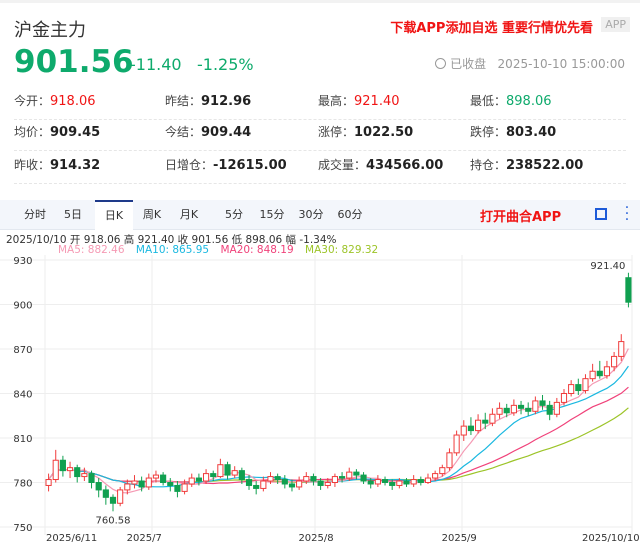 Image resolution: width=640 pixels, height=546 pixels. I want to click on stat-value: 898.06, so click(529, 101).